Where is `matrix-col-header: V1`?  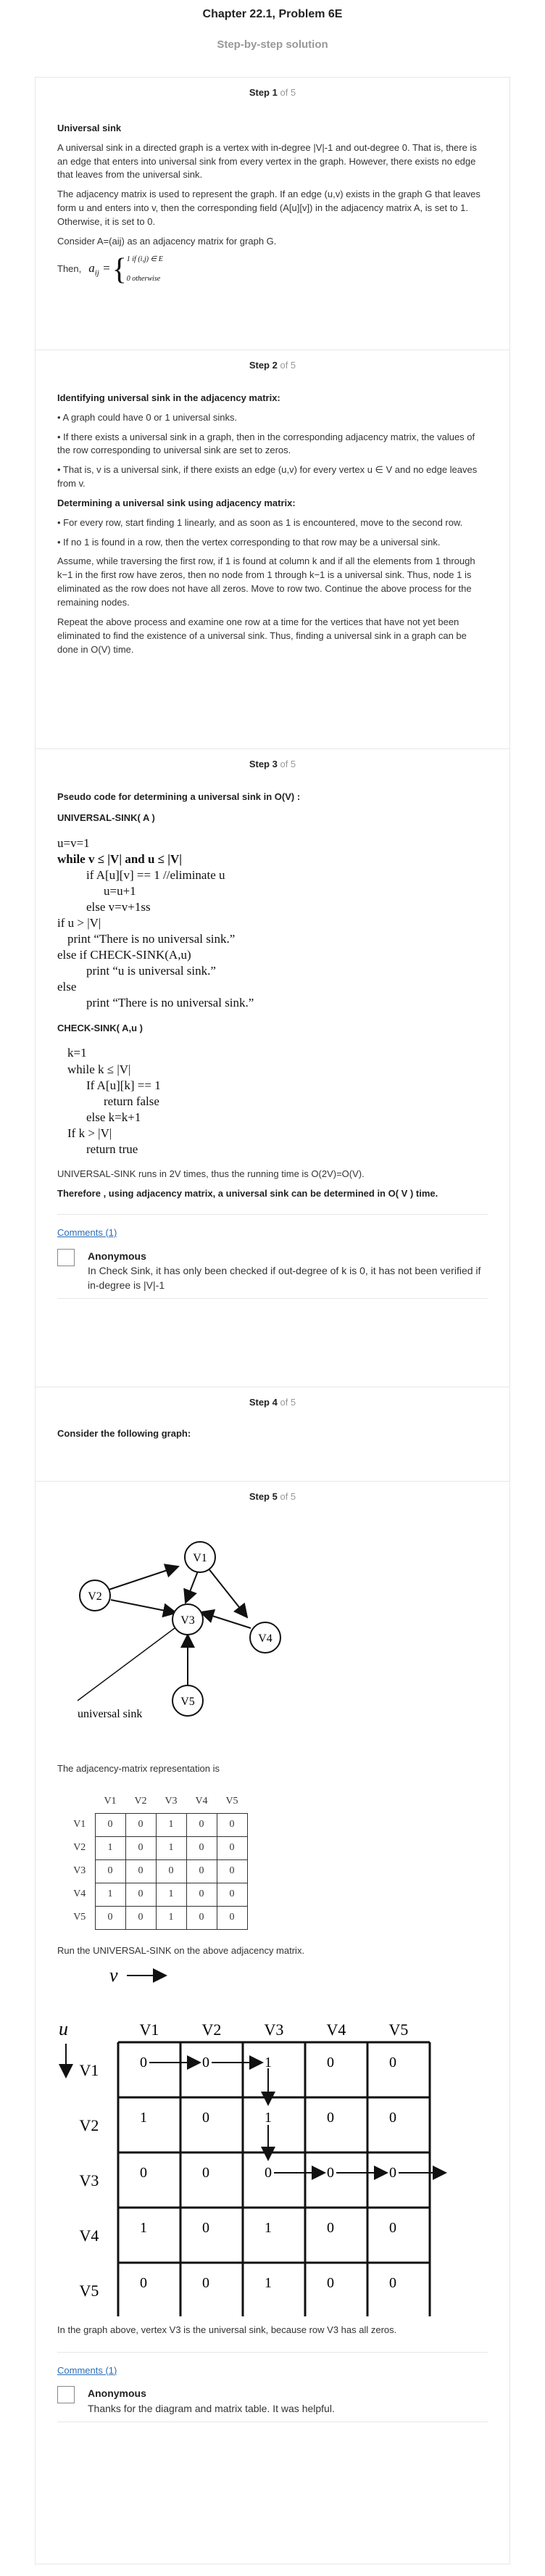 matrix-col-header: V1 is located at coordinates (111, 1801).